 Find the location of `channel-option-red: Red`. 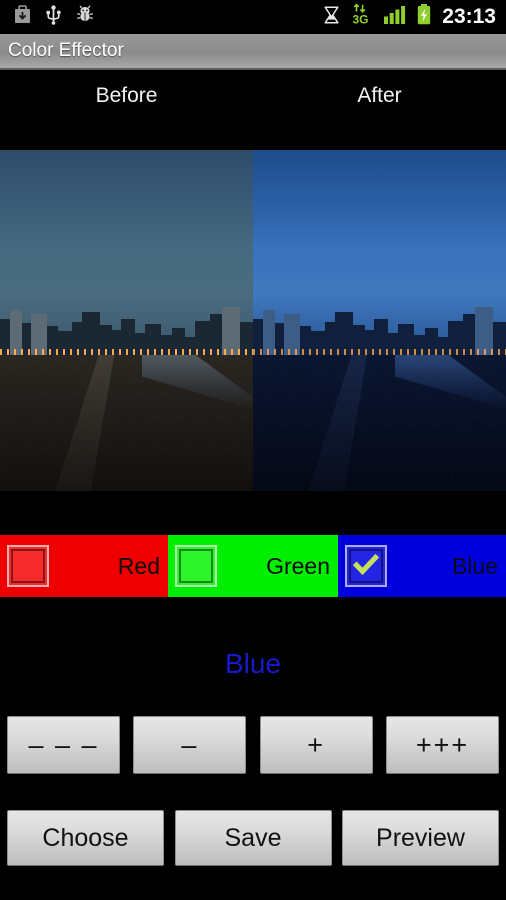

channel-option-red: Red is located at coordinates (84, 566).